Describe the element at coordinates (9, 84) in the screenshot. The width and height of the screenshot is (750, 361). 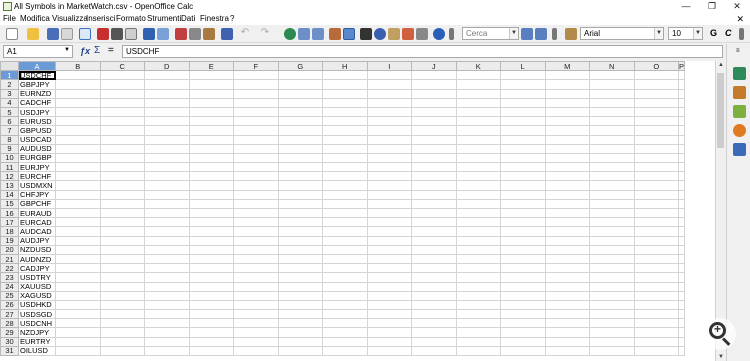
I see `row-header: 2` at that location.